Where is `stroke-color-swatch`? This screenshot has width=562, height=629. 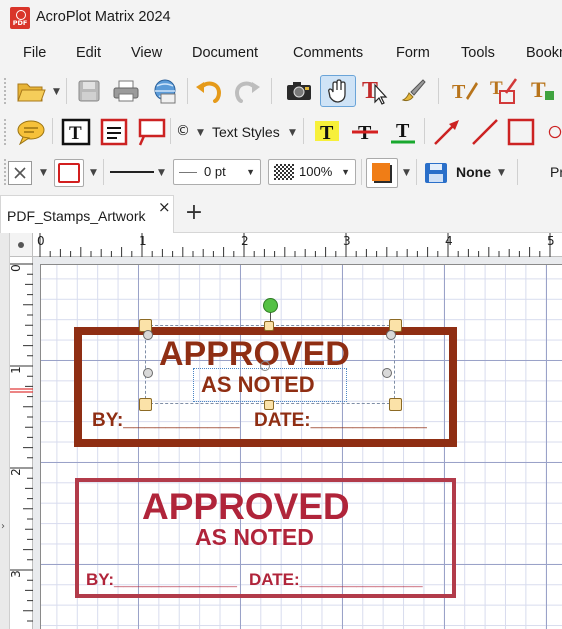 stroke-color-swatch is located at coordinates (69, 173).